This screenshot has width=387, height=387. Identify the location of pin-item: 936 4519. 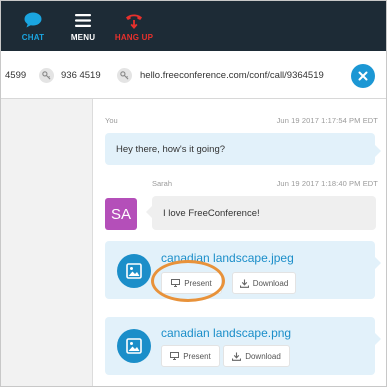
(70, 75).